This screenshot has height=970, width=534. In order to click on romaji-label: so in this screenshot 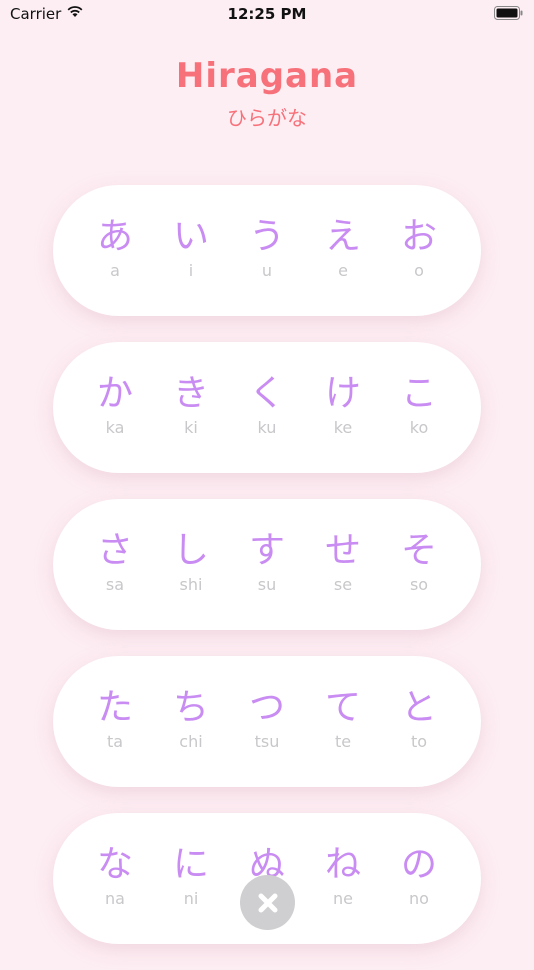, I will do `click(419, 584)`.